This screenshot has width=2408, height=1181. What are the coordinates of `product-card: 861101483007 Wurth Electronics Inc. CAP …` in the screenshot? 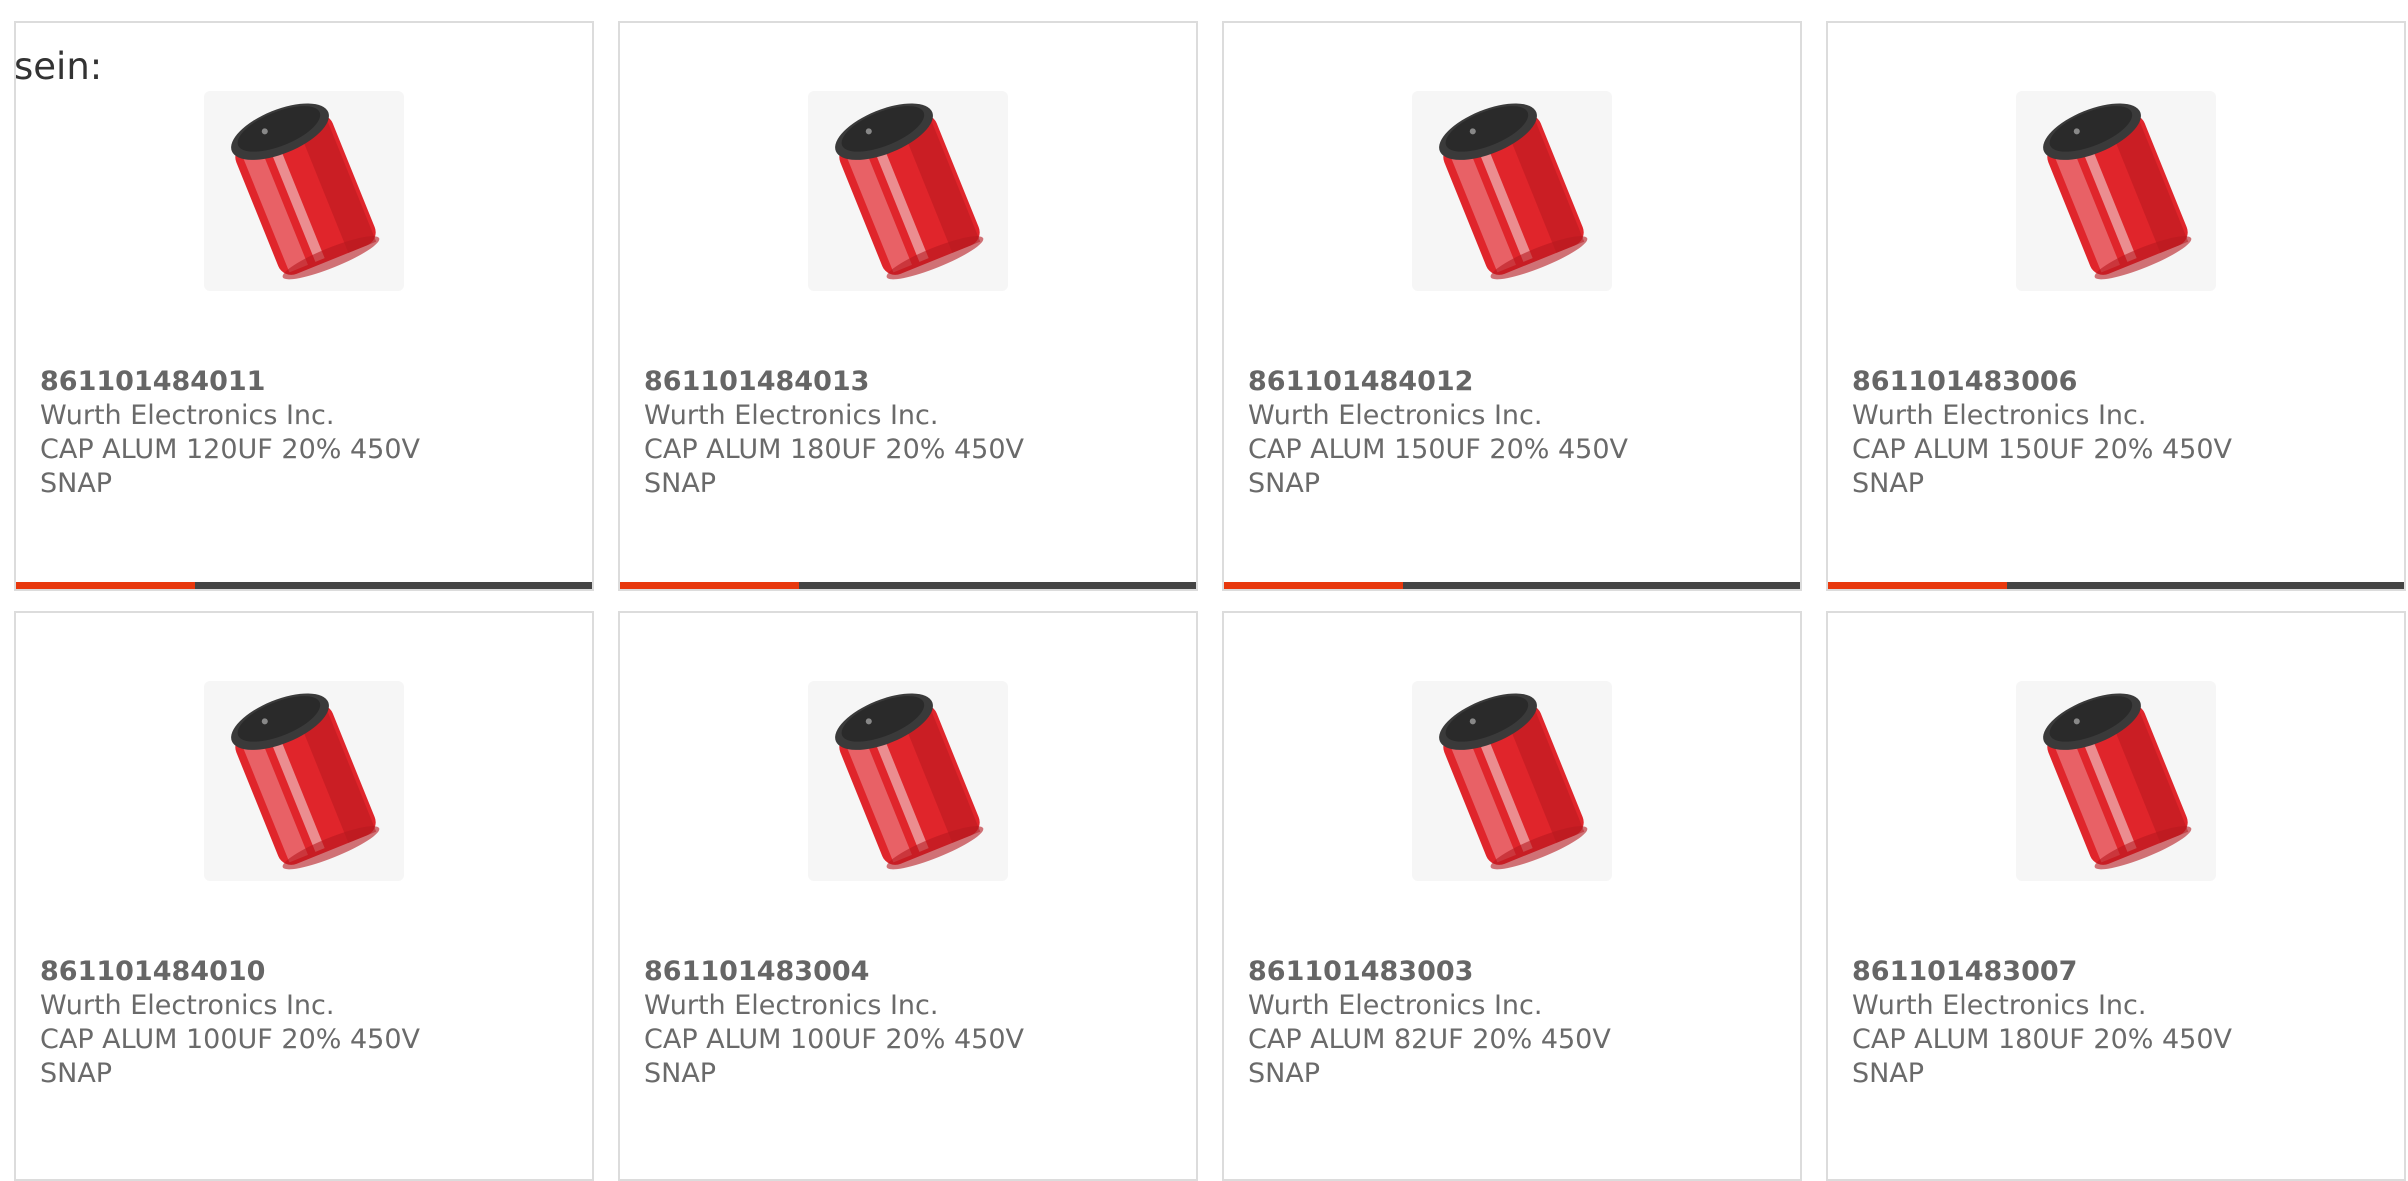 It's located at (2116, 896).